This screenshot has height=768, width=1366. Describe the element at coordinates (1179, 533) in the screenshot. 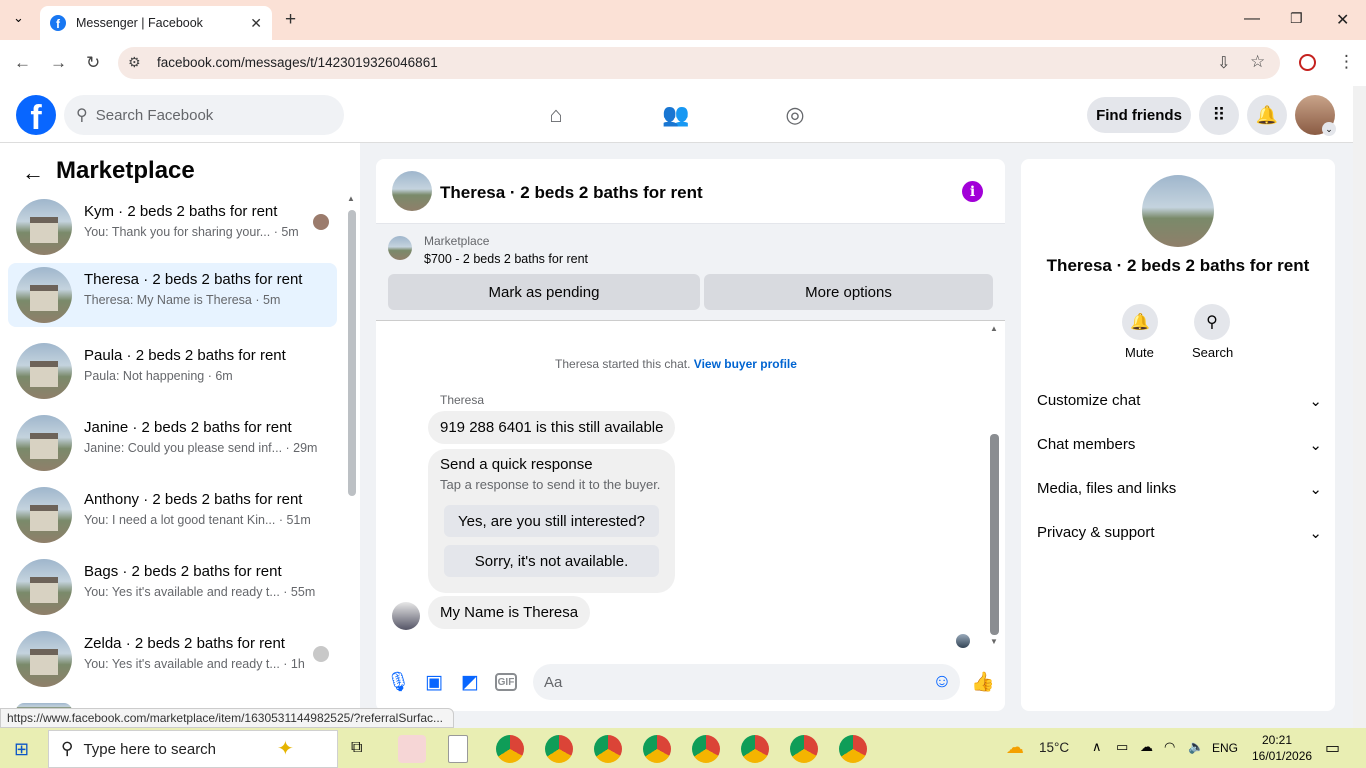

I see `privacy-support-section: Privacy & support ⌄` at that location.